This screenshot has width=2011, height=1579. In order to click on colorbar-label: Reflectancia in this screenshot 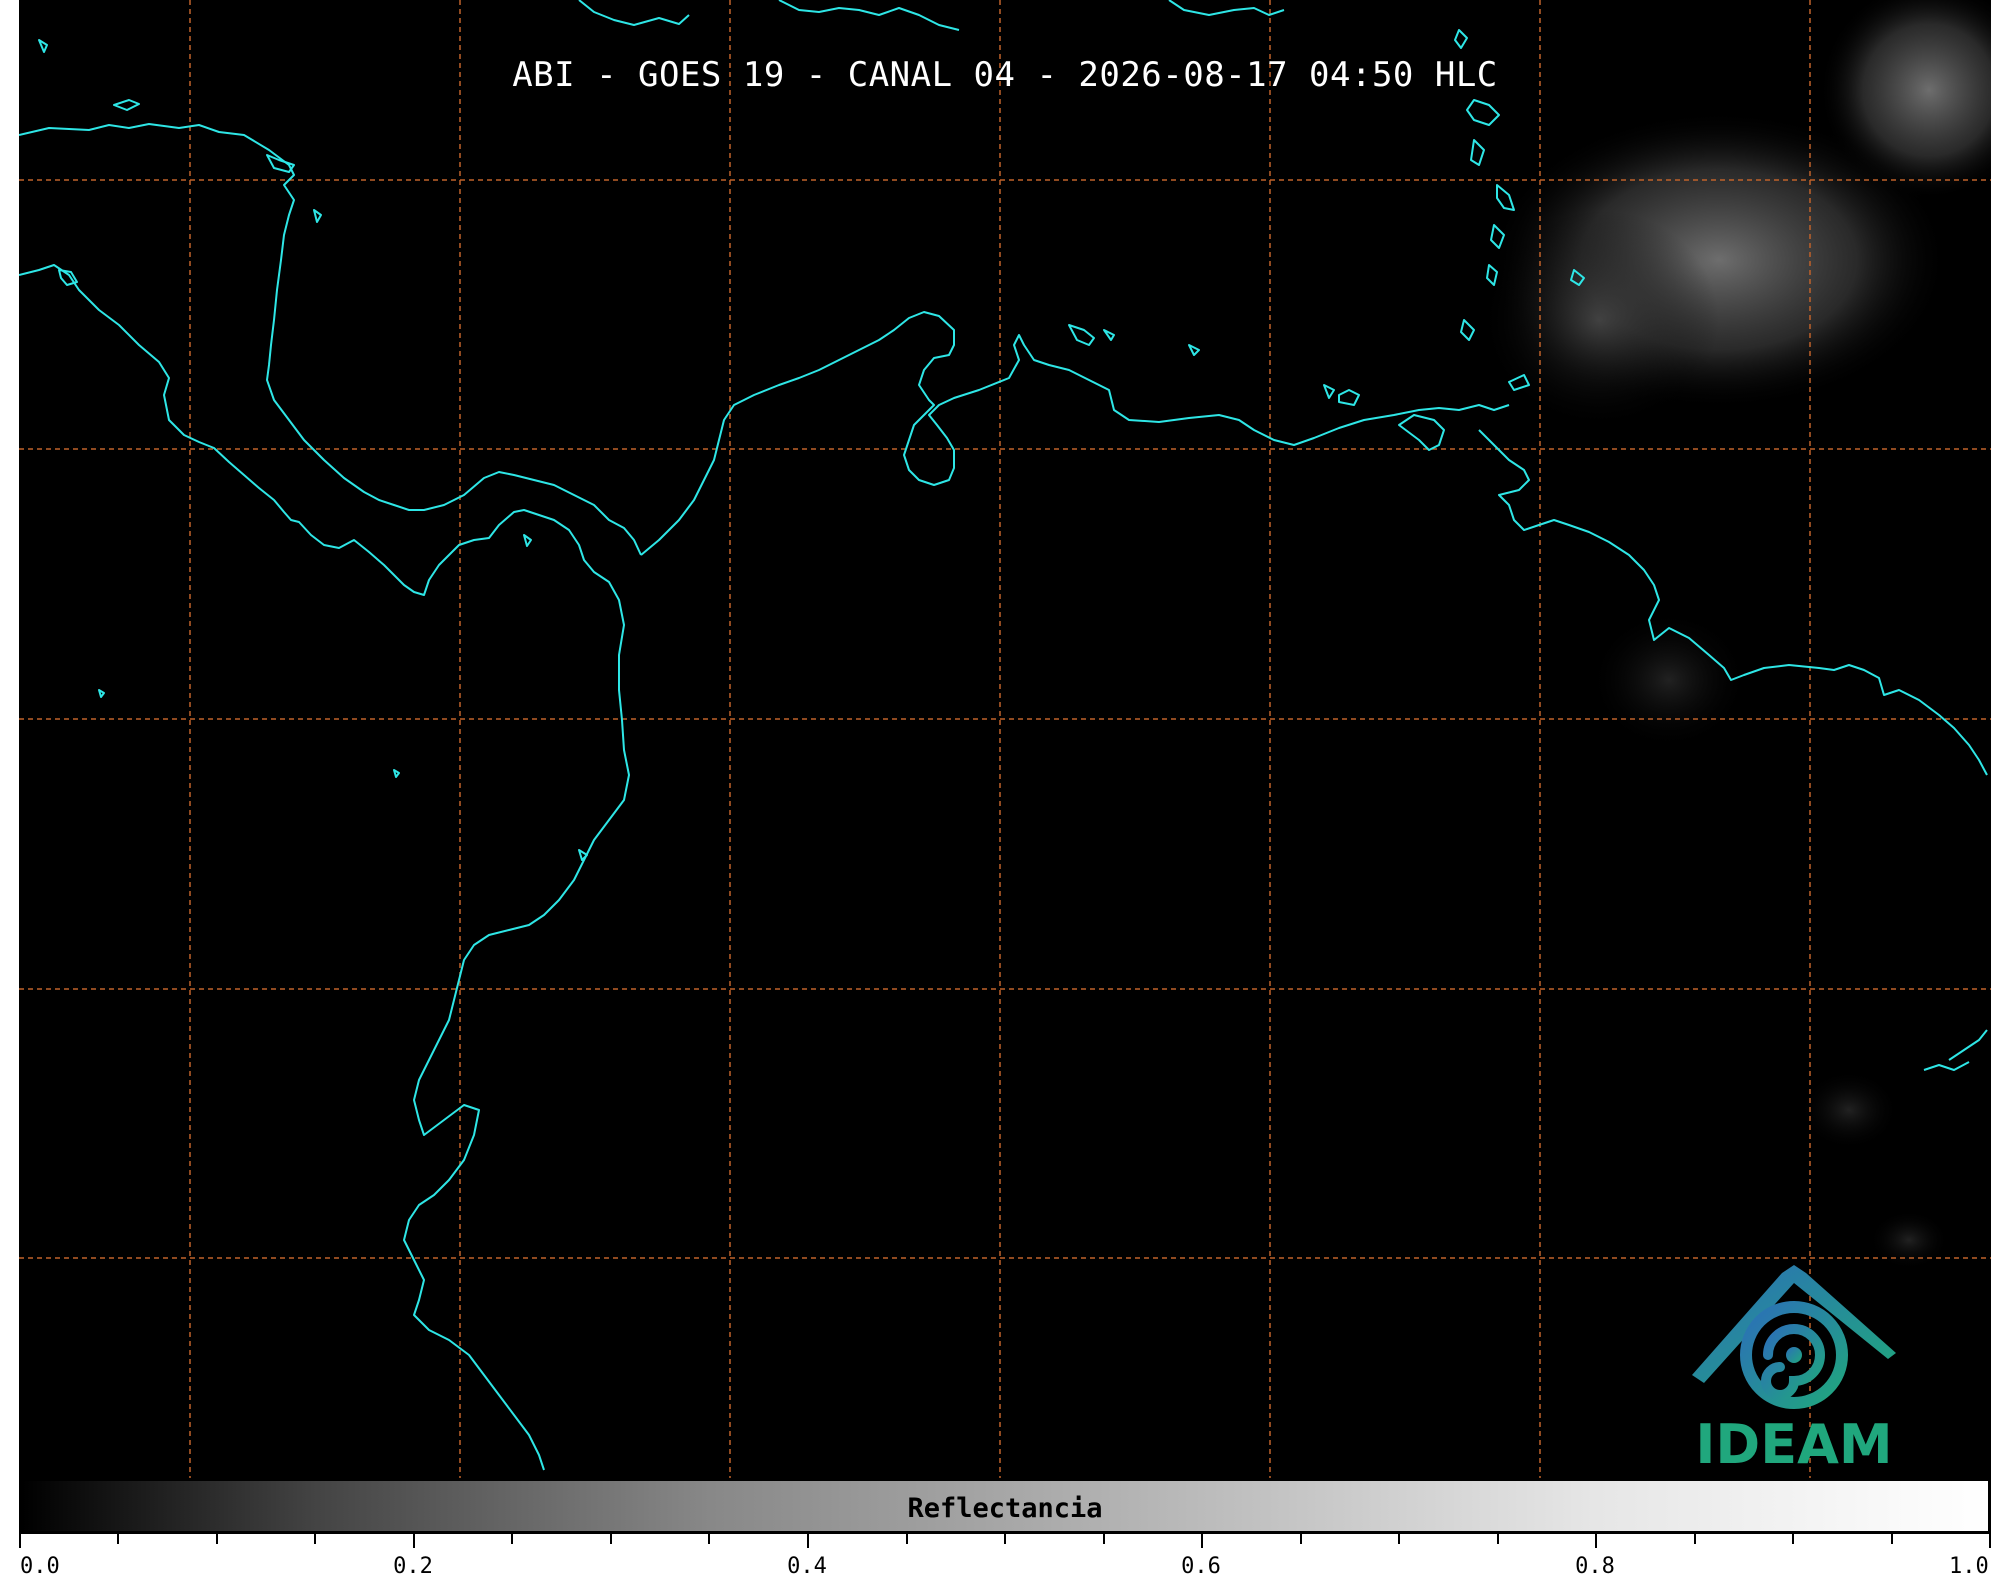, I will do `click(1005, 1508)`.